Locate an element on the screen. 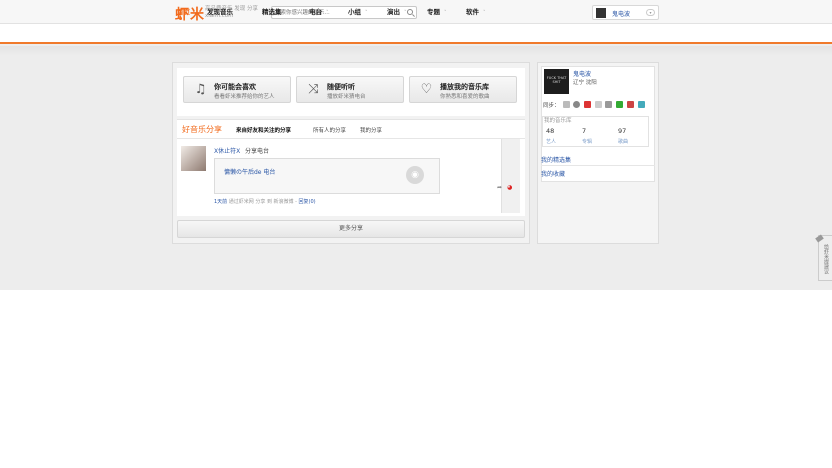 This screenshot has width=832, height=468. user-menu: 鬼电波 ▾ is located at coordinates (625, 12).